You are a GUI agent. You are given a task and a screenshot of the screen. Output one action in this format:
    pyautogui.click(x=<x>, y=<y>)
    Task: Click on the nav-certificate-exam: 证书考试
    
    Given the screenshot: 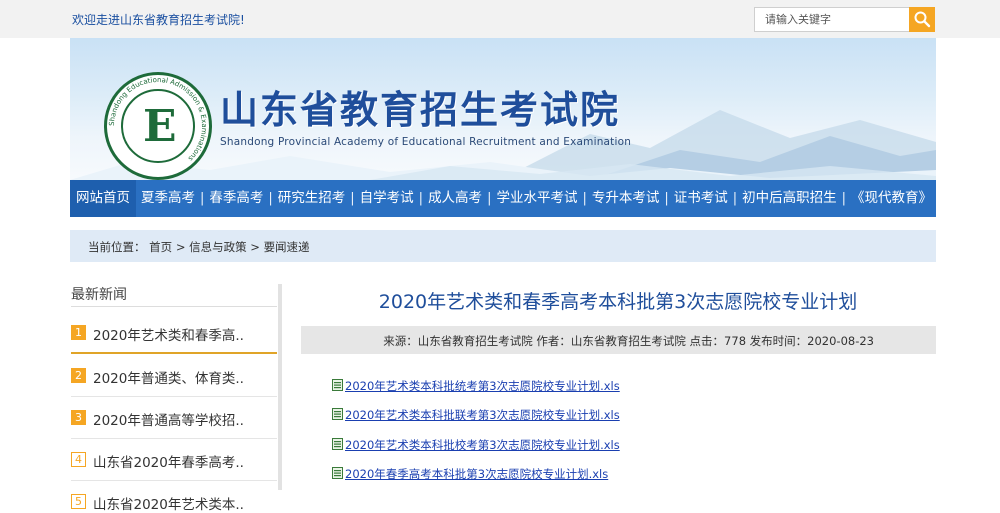 What is the action you would take?
    pyautogui.click(x=701, y=198)
    